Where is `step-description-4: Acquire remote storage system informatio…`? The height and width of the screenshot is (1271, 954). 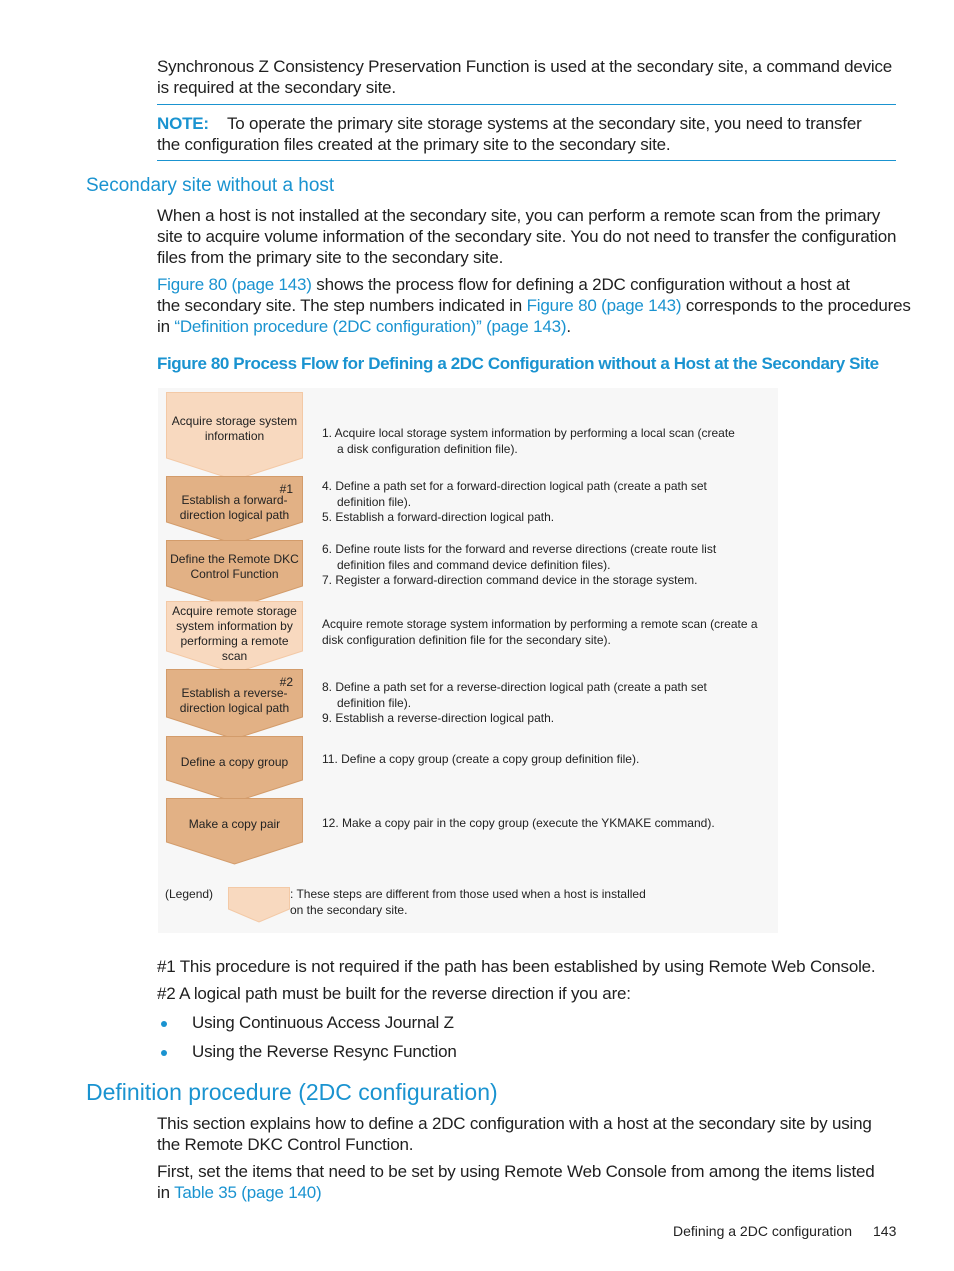 step-description-4: Acquire remote storage system informatio… is located at coordinates (540, 632).